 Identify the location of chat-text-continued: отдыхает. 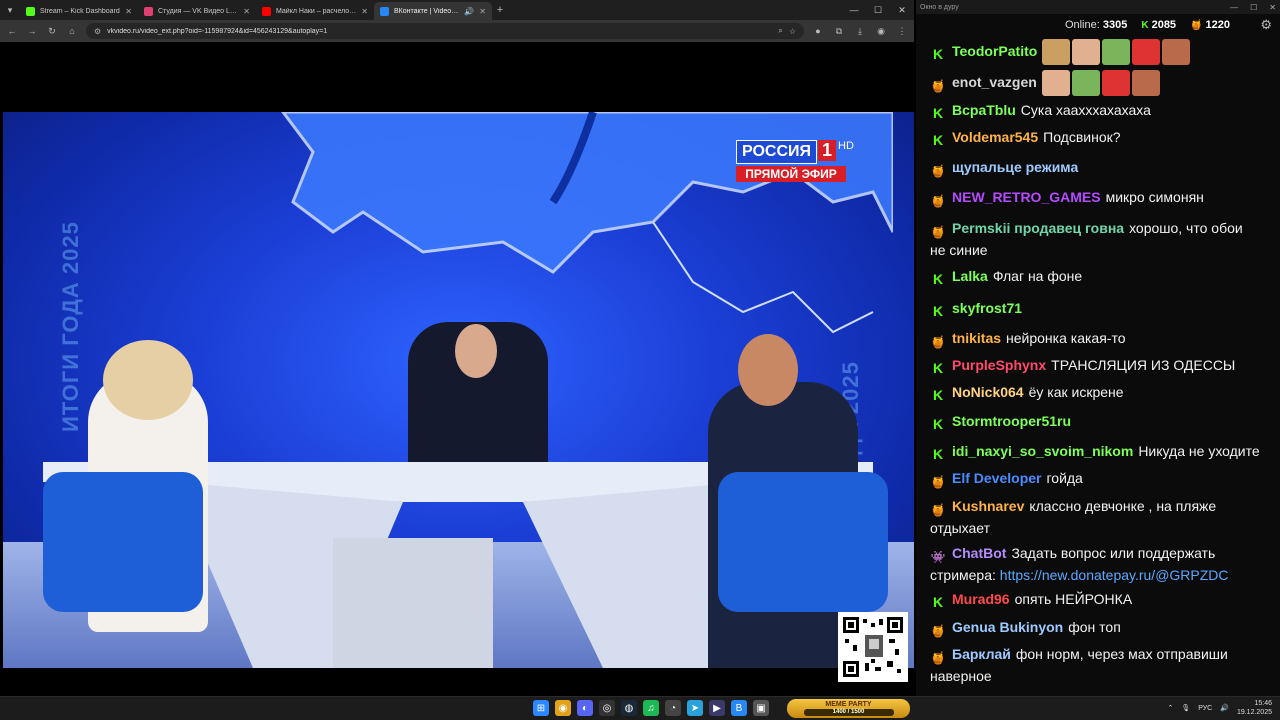
(960, 528).